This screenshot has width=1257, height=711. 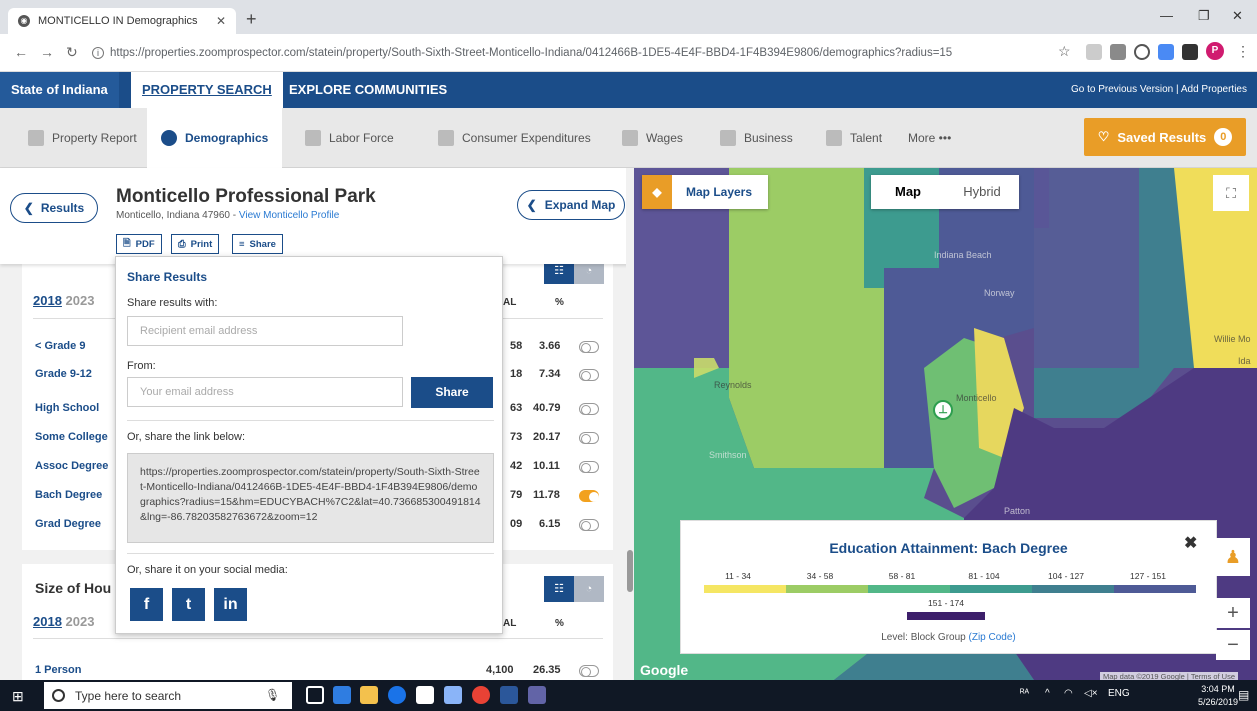 What do you see at coordinates (1233, 557) in the screenshot?
I see `street-view-pegman-icon: ♟` at bounding box center [1233, 557].